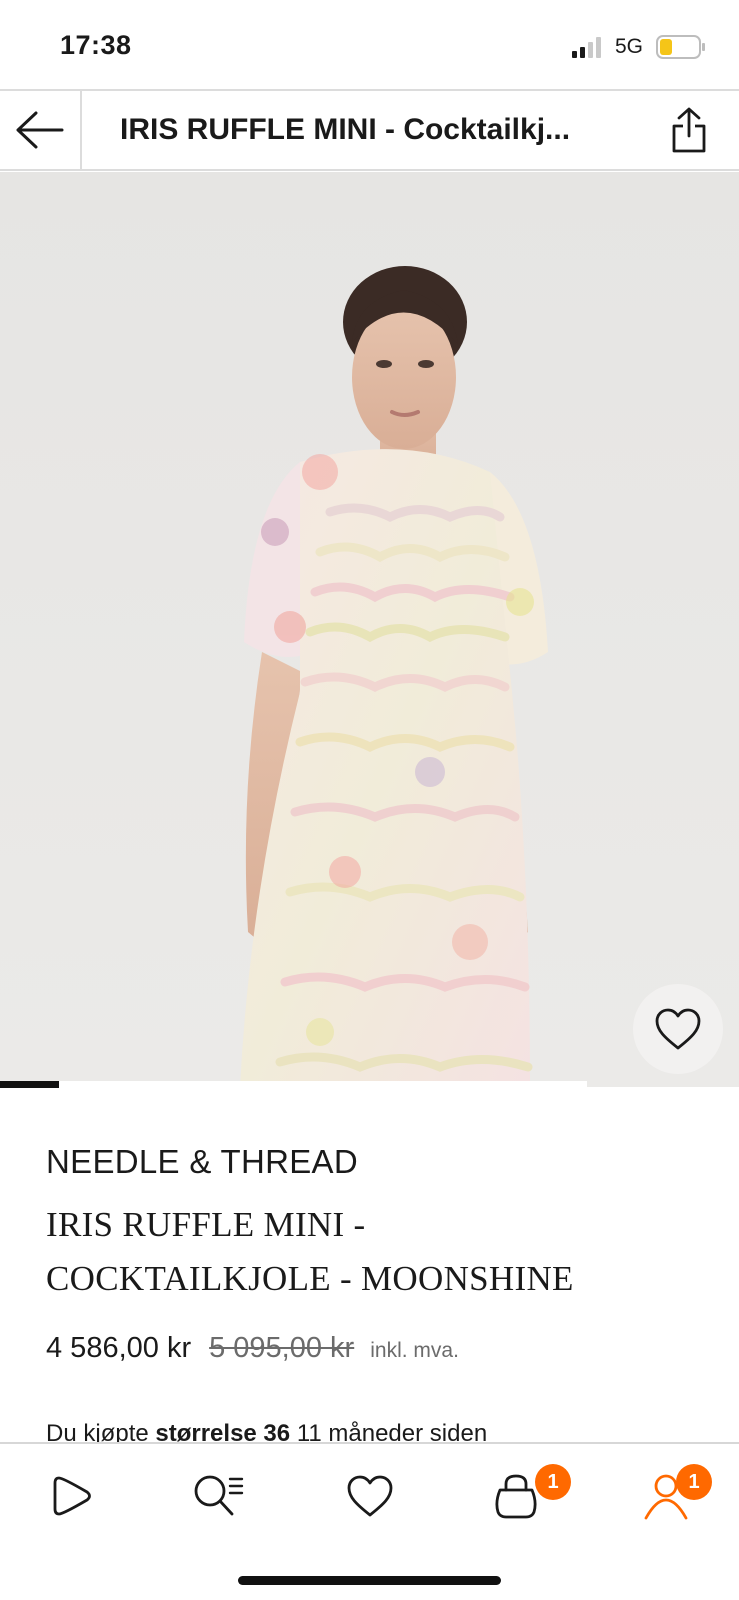 The width and height of the screenshot is (739, 1600). What do you see at coordinates (223, 1431) in the screenshot?
I see `purchase-note-size: størrelse 36` at bounding box center [223, 1431].